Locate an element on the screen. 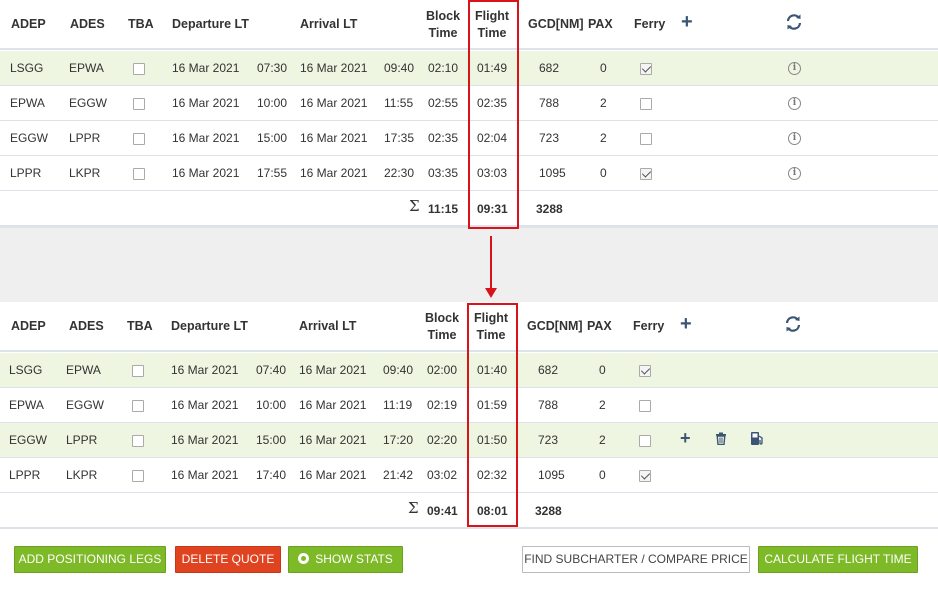  stats-icon is located at coordinates (304, 558).